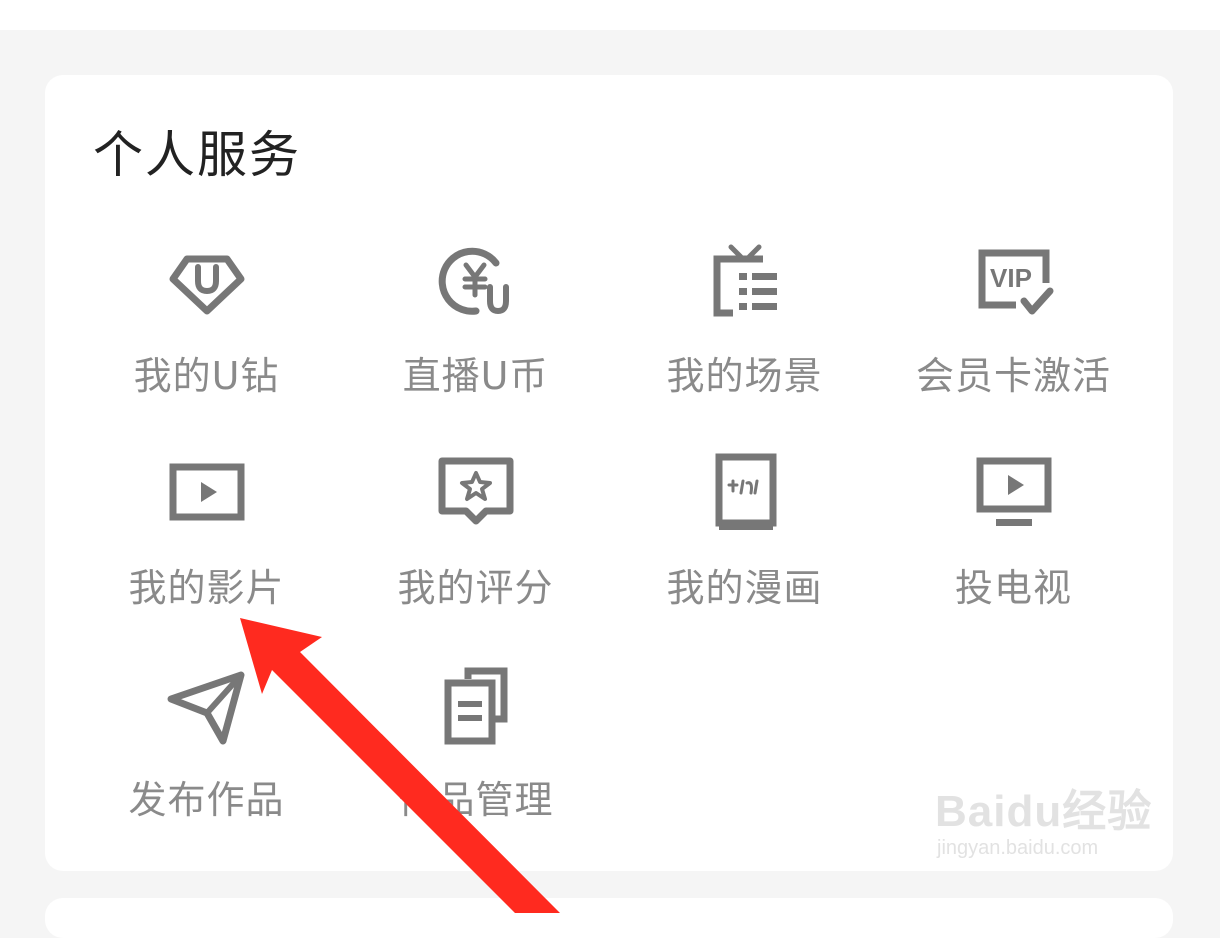 This screenshot has width=1220, height=938. What do you see at coordinates (206, 800) in the screenshot?
I see `service-label: 发布作品` at bounding box center [206, 800].